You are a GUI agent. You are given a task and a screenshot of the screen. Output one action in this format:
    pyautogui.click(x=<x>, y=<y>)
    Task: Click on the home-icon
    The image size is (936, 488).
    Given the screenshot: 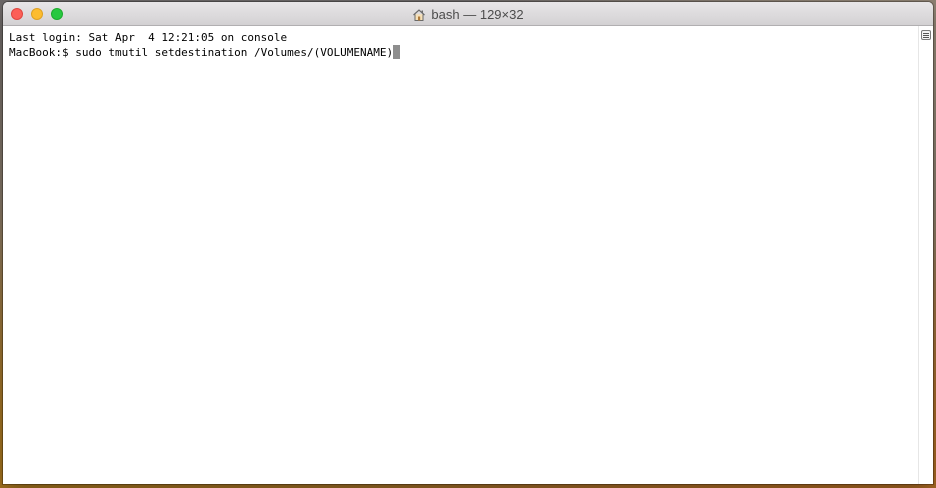 What is the action you would take?
    pyautogui.click(x=419, y=14)
    